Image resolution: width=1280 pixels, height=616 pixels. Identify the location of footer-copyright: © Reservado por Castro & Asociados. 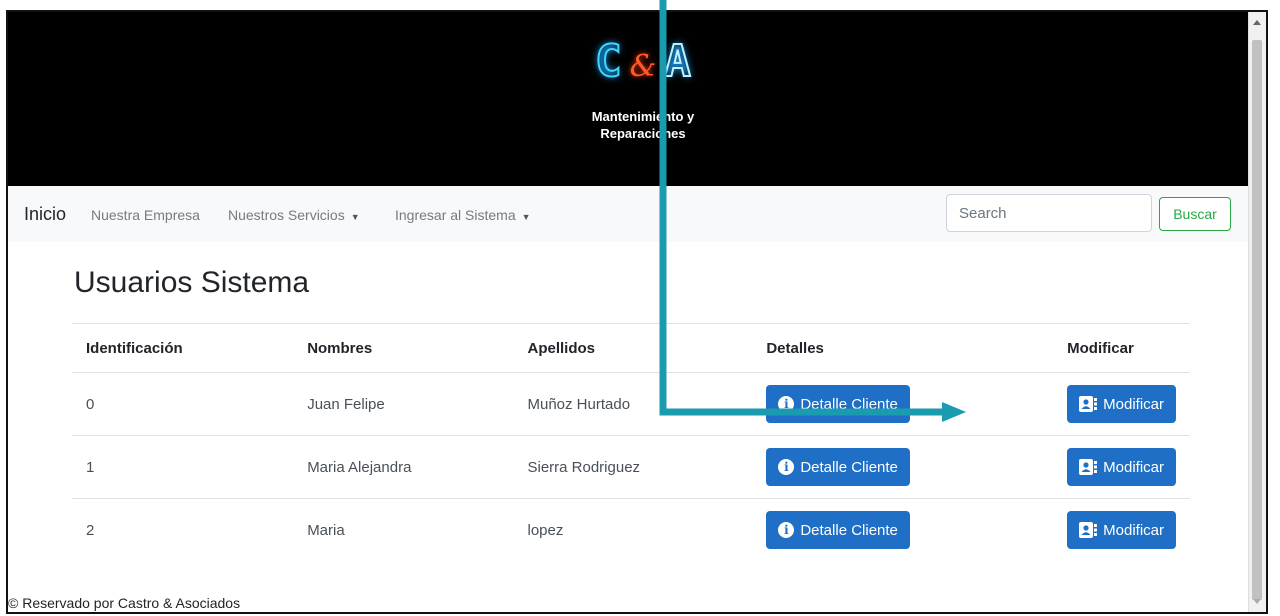
(124, 603).